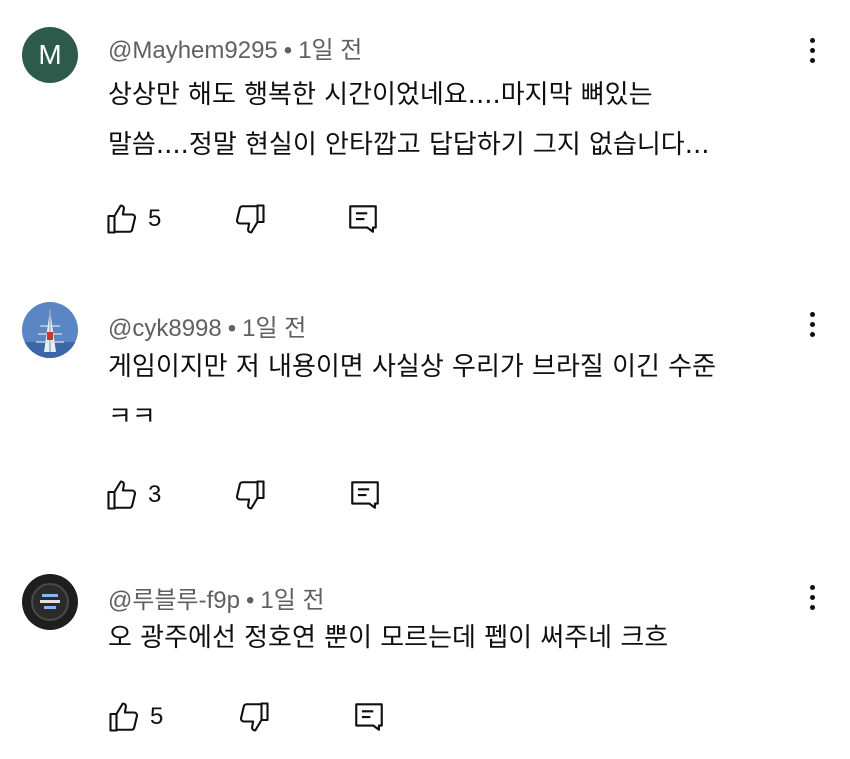 The height and width of the screenshot is (759, 850). I want to click on like-button: 3, so click(132, 495).